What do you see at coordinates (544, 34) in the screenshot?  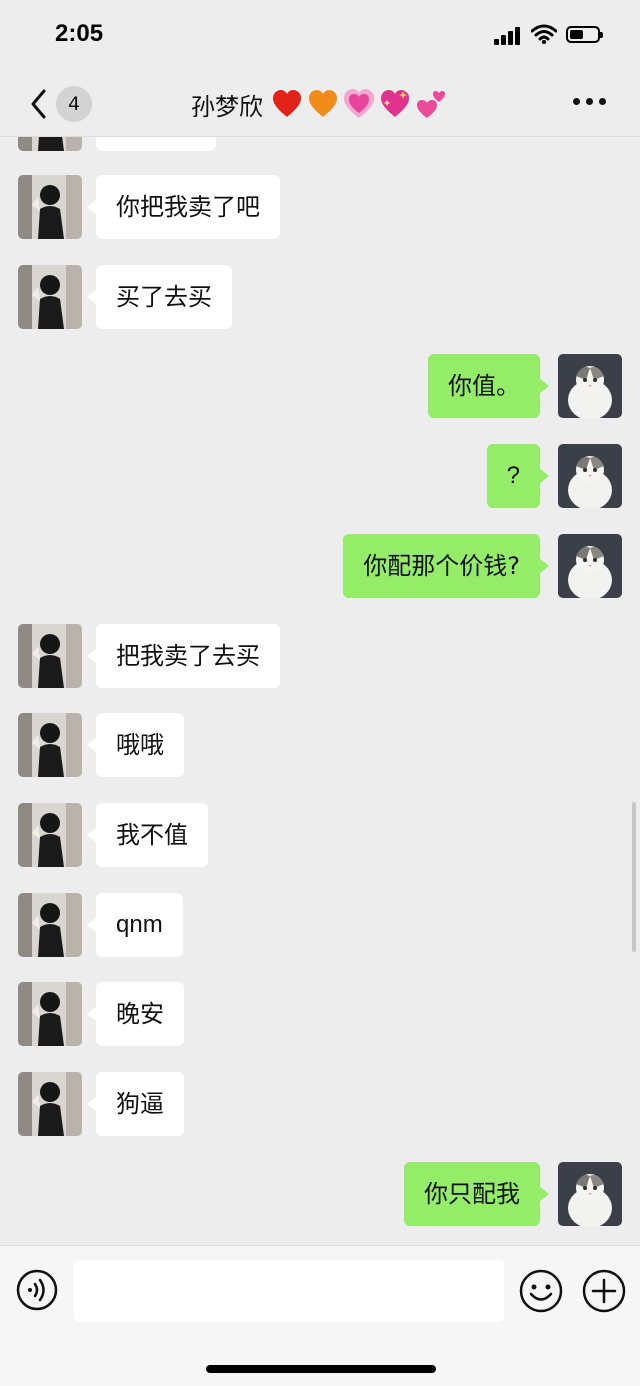 I see `wifi-icon` at bounding box center [544, 34].